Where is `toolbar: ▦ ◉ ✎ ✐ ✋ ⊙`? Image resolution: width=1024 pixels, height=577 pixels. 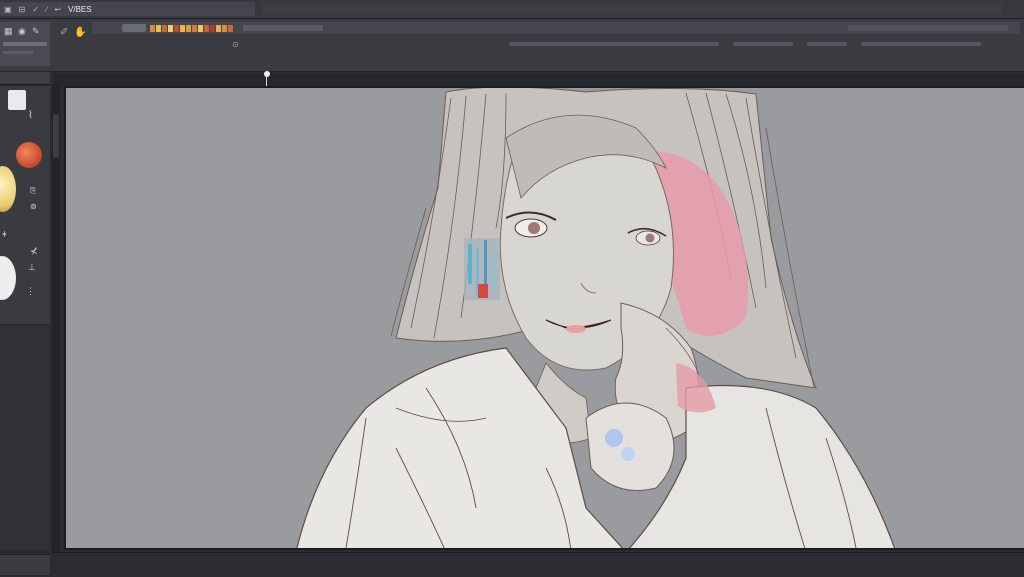 toolbar: ▦ ◉ ✎ ✐ ✋ ⊙ is located at coordinates (512, 45).